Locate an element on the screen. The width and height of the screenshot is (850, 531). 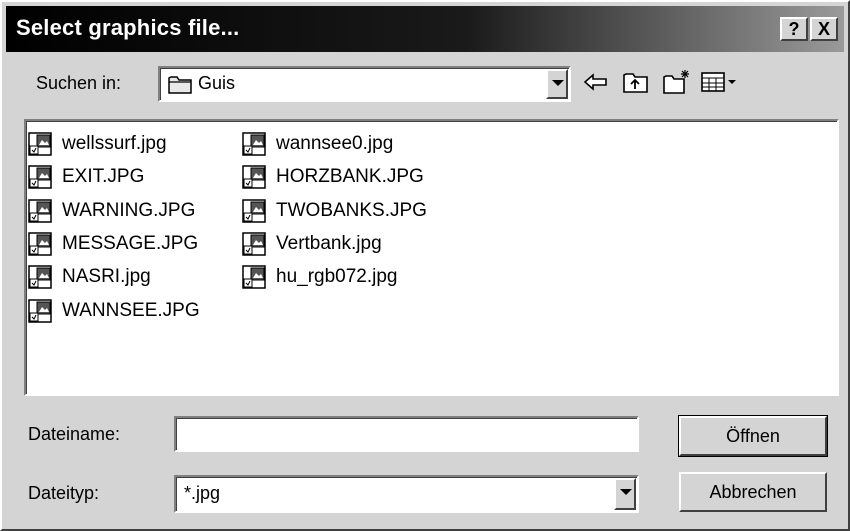
file-item: MESSAGE.JPG is located at coordinates (113, 244).